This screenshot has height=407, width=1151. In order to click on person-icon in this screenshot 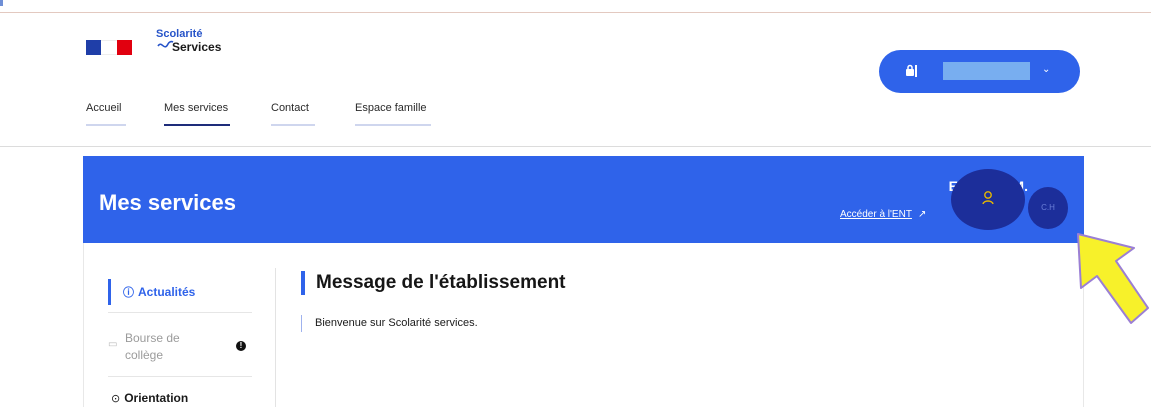, I will do `click(988, 198)`.